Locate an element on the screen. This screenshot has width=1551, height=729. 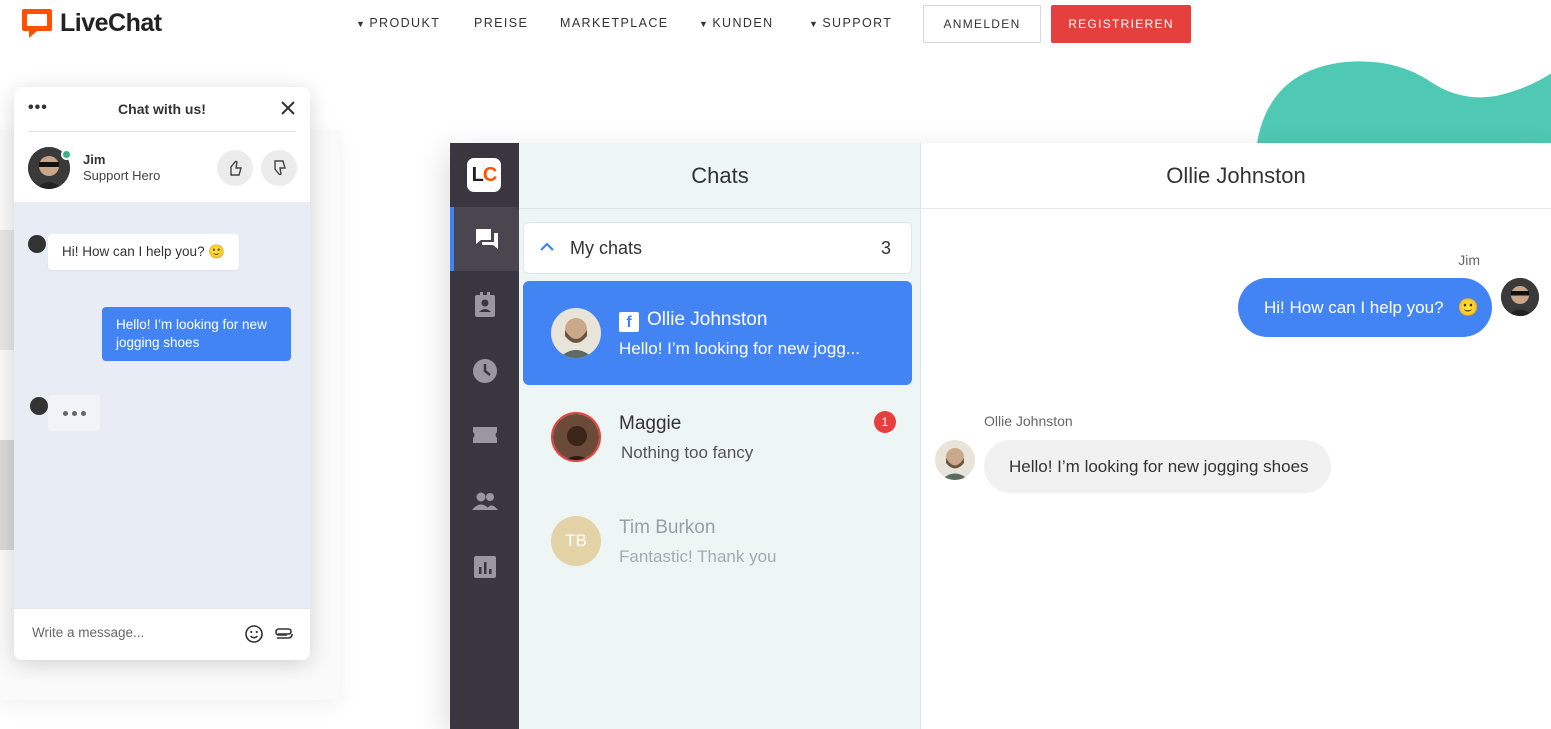
chat-preview: Fantastic! Thank you is located at coordinates (698, 556).